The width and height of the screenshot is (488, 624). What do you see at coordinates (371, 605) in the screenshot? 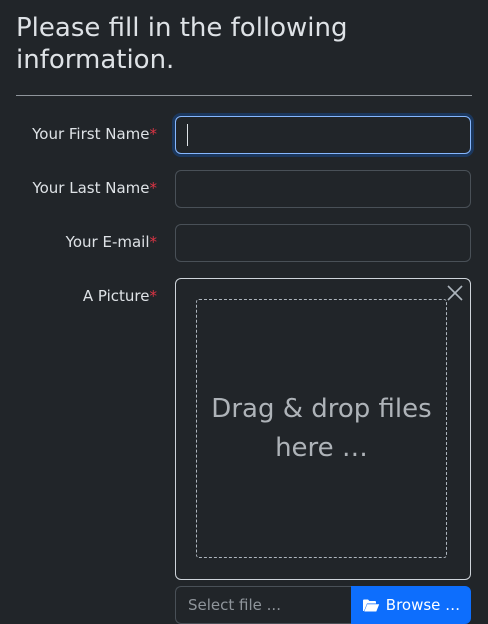
I see `folder-open-icon` at bounding box center [371, 605].